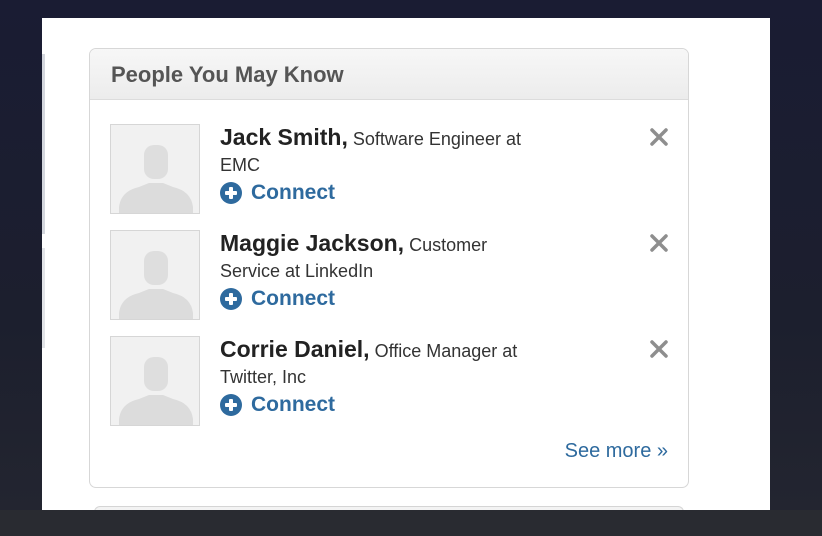 The width and height of the screenshot is (822, 536). What do you see at coordinates (389, 508) in the screenshot?
I see `next-widget-edge` at bounding box center [389, 508].